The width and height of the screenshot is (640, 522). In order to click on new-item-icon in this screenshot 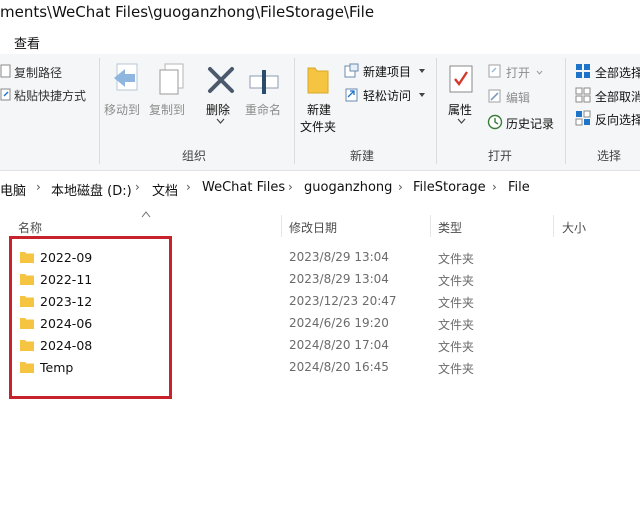, I will do `click(351, 70)`.